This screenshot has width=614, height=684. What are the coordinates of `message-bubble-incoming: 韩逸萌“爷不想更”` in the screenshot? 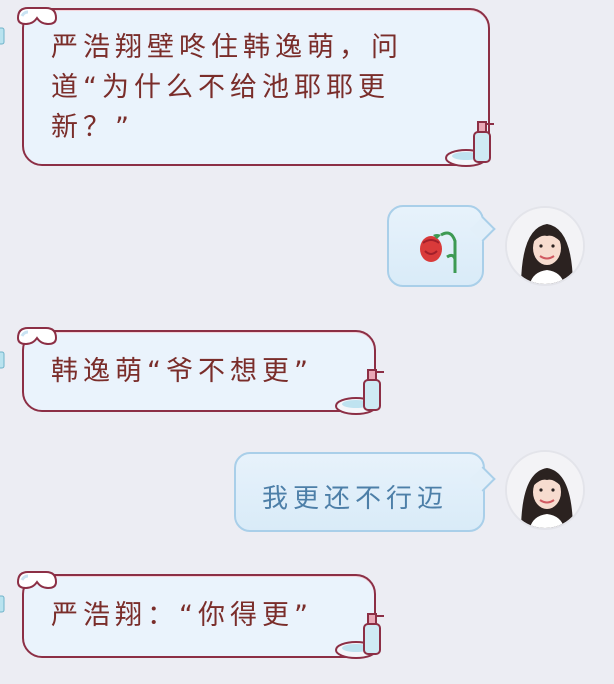 It's located at (199, 371).